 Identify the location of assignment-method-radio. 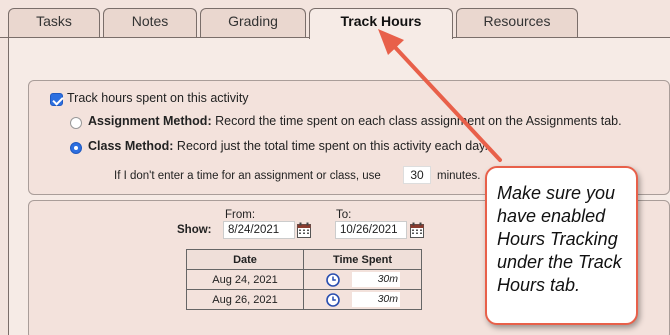
(76, 123).